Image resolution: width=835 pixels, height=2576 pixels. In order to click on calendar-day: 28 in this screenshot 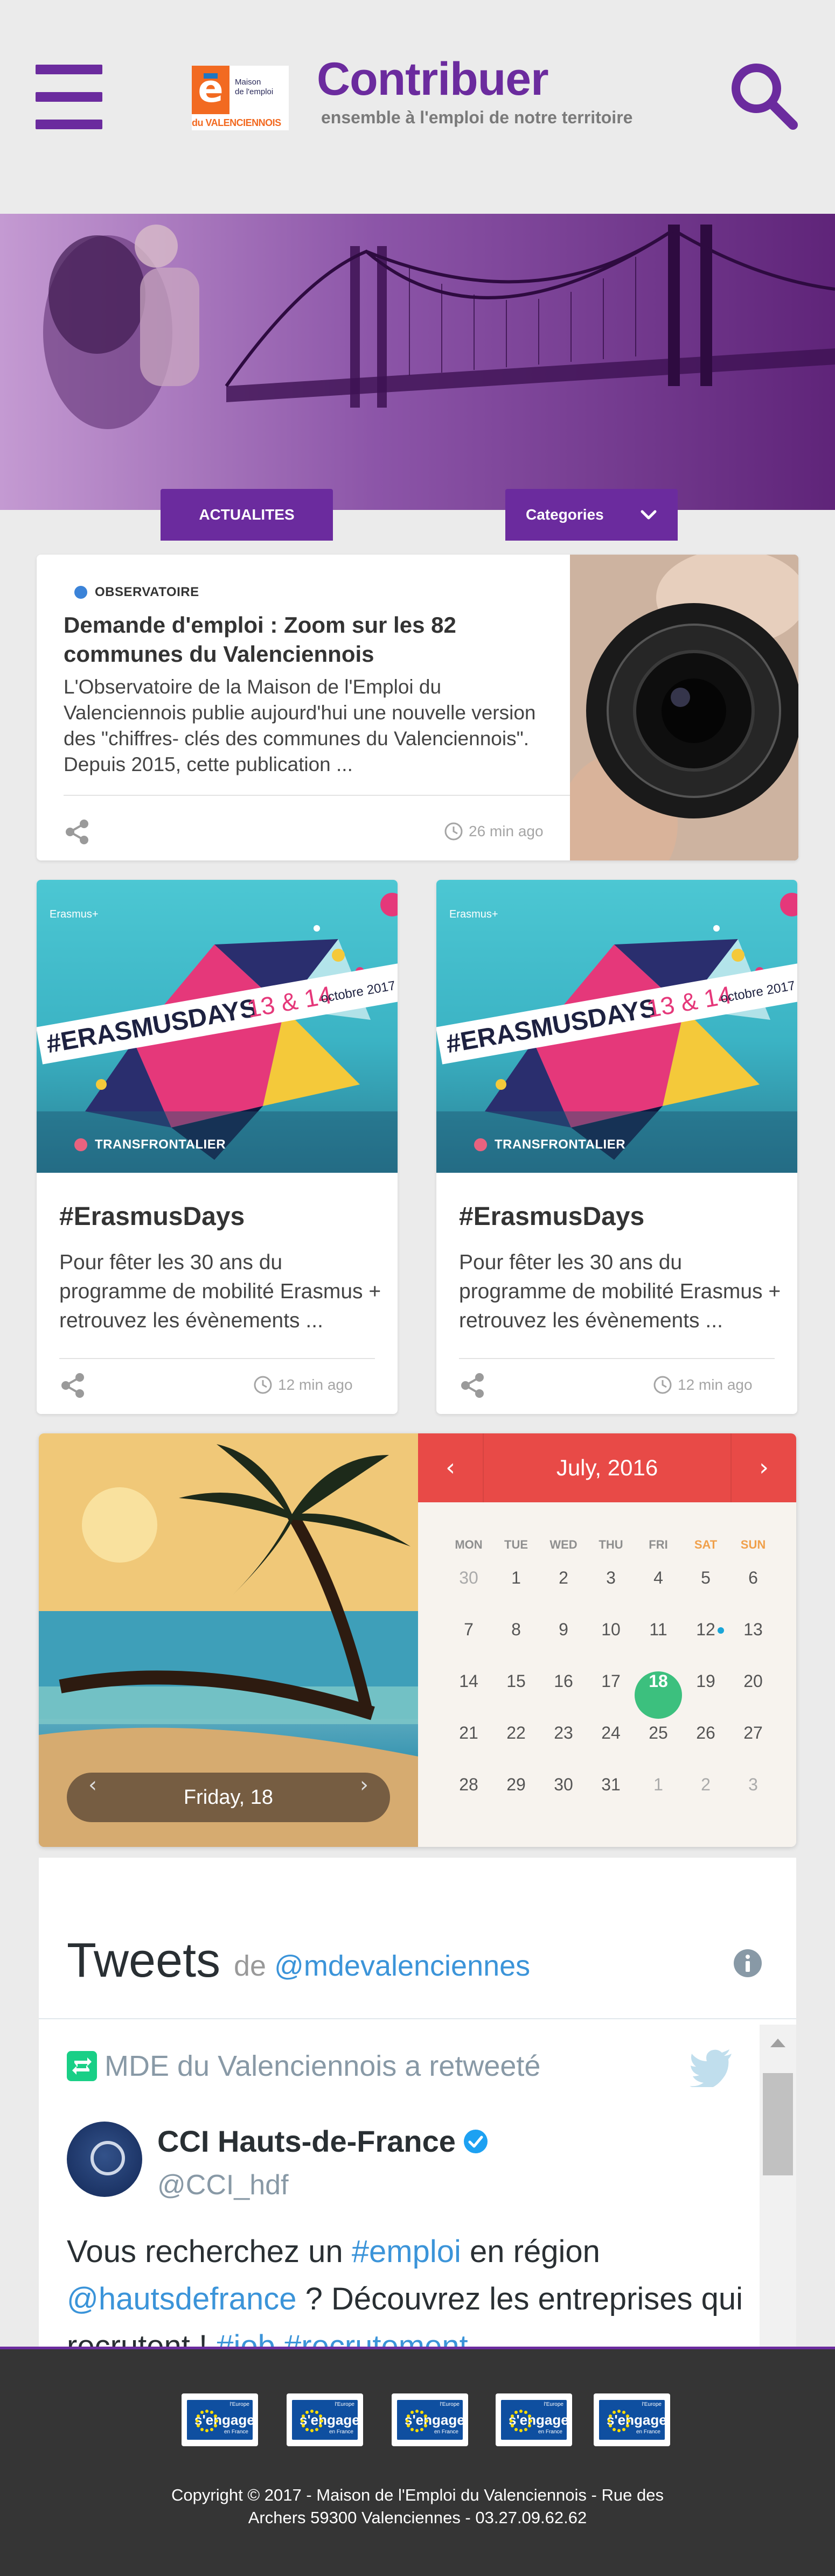, I will do `click(468, 1798)`.